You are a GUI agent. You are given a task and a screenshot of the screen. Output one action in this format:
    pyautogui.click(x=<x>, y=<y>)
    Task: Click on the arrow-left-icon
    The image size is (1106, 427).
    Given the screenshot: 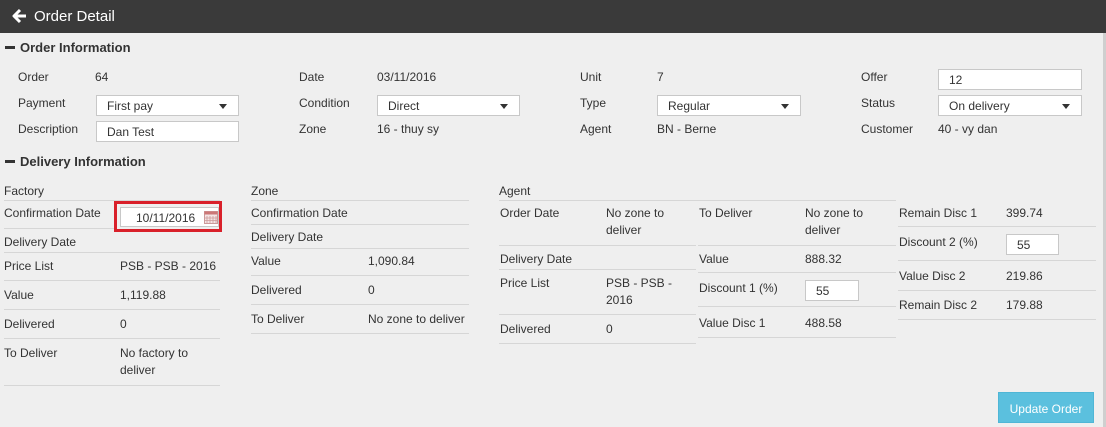 What is the action you would take?
    pyautogui.click(x=20, y=16)
    